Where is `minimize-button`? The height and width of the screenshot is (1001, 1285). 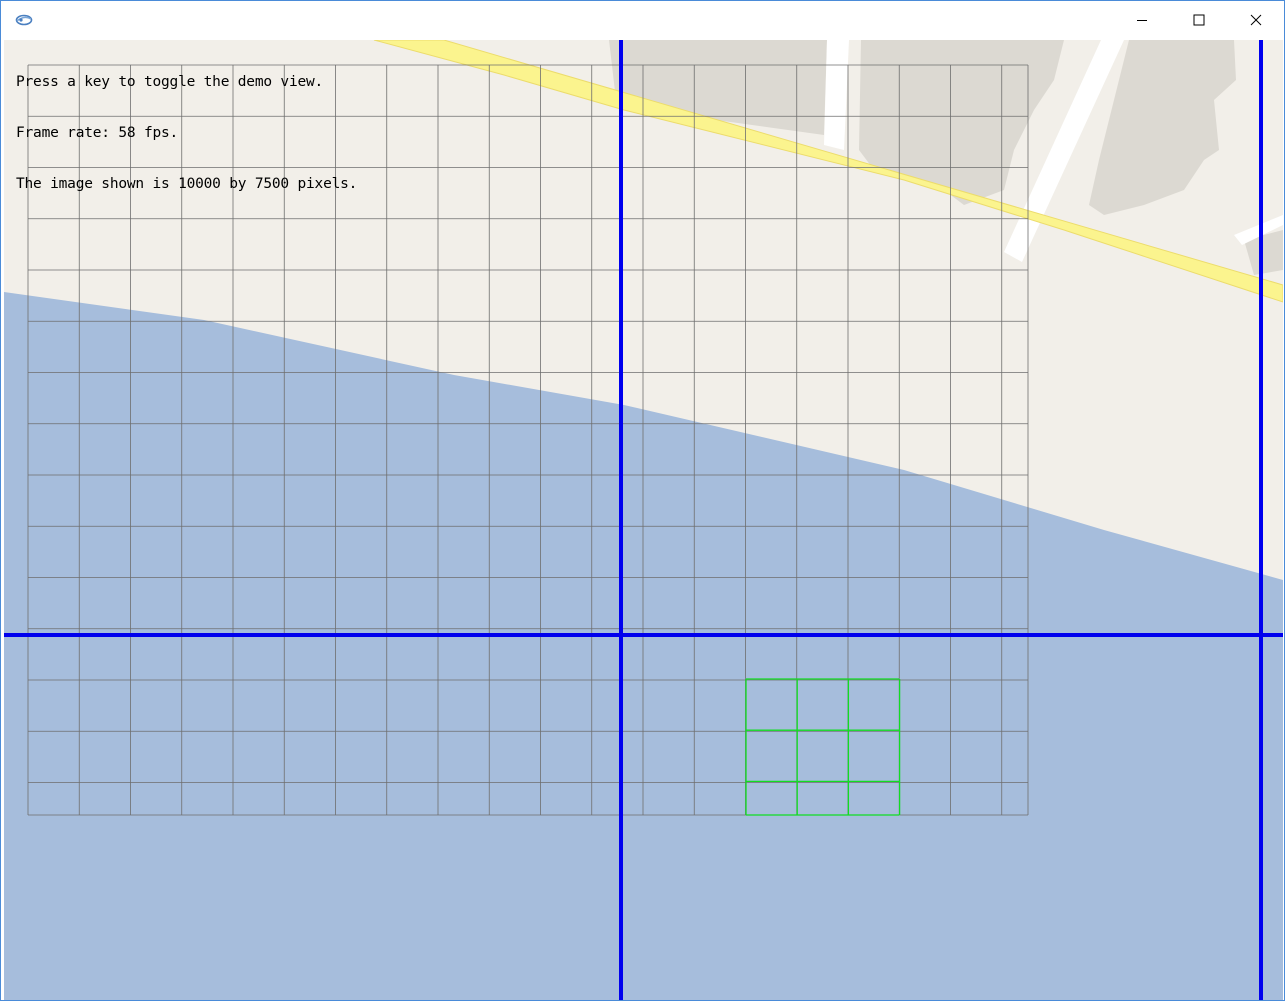
minimize-button is located at coordinates (1141, 20).